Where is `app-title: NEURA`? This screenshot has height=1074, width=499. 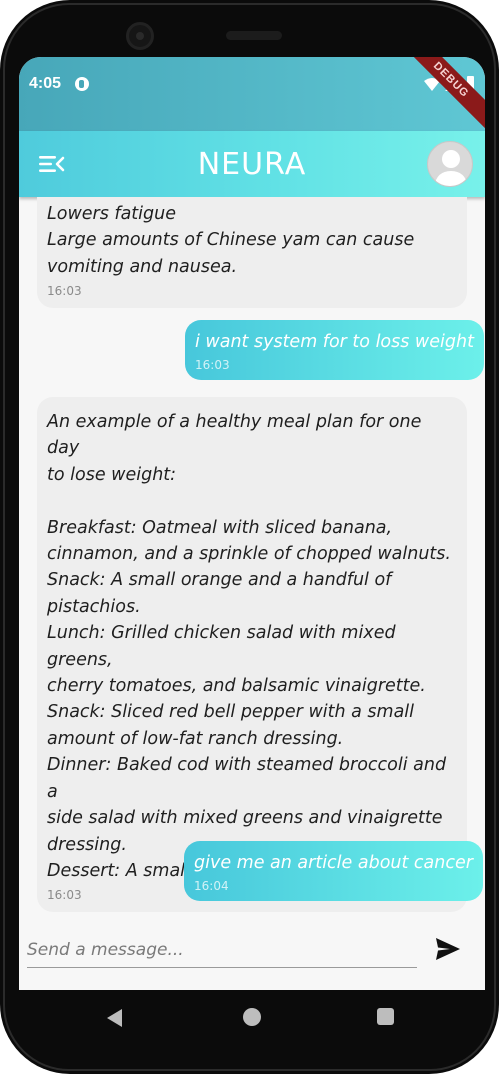 app-title: NEURA is located at coordinates (252, 164).